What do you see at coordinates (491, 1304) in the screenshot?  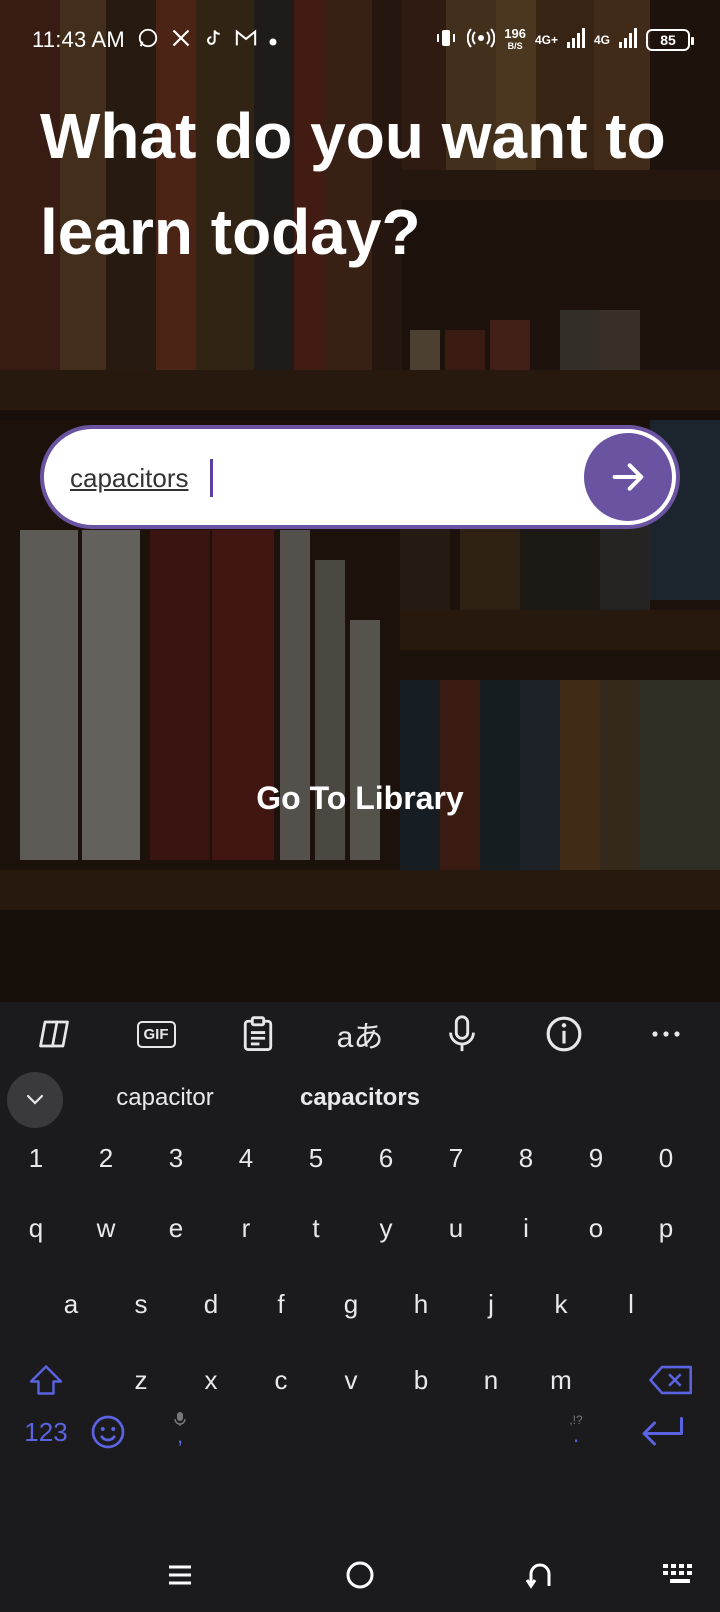 I see `letter-key: j` at bounding box center [491, 1304].